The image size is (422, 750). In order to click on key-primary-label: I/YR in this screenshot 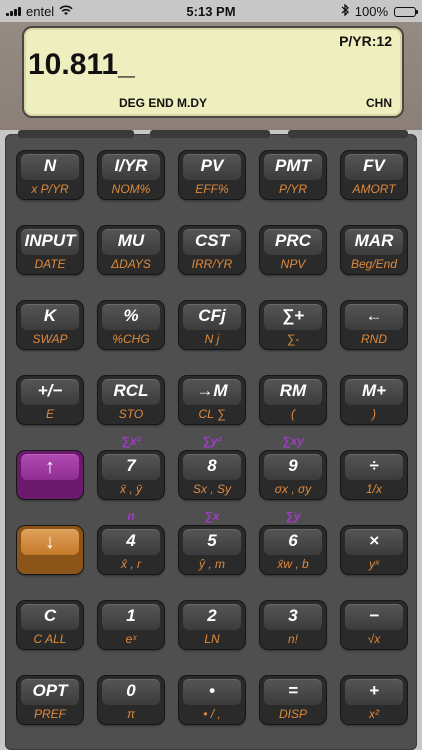, I will do `click(131, 165)`.